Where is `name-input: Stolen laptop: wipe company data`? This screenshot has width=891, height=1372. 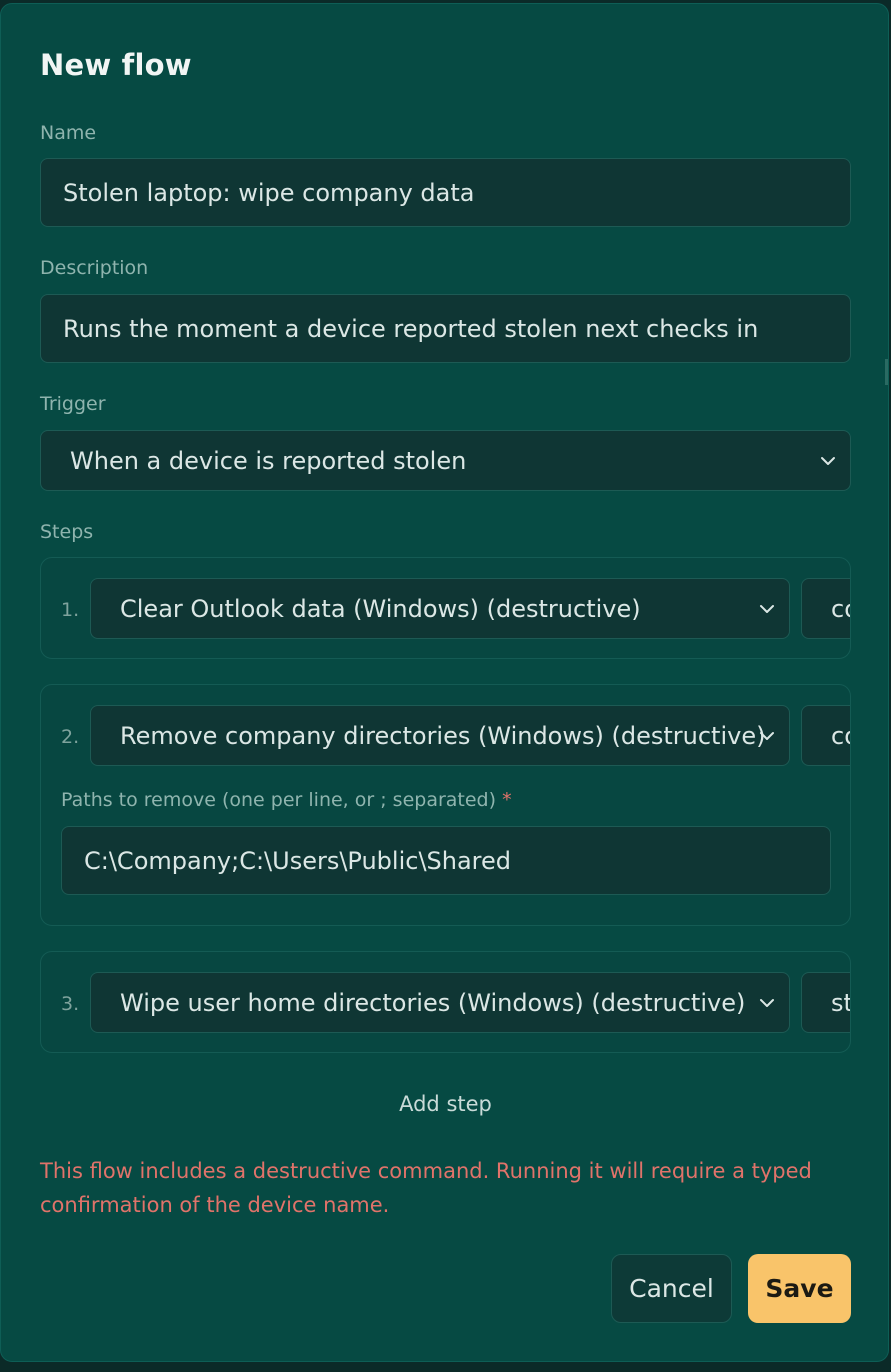 name-input: Stolen laptop: wipe company data is located at coordinates (445, 192).